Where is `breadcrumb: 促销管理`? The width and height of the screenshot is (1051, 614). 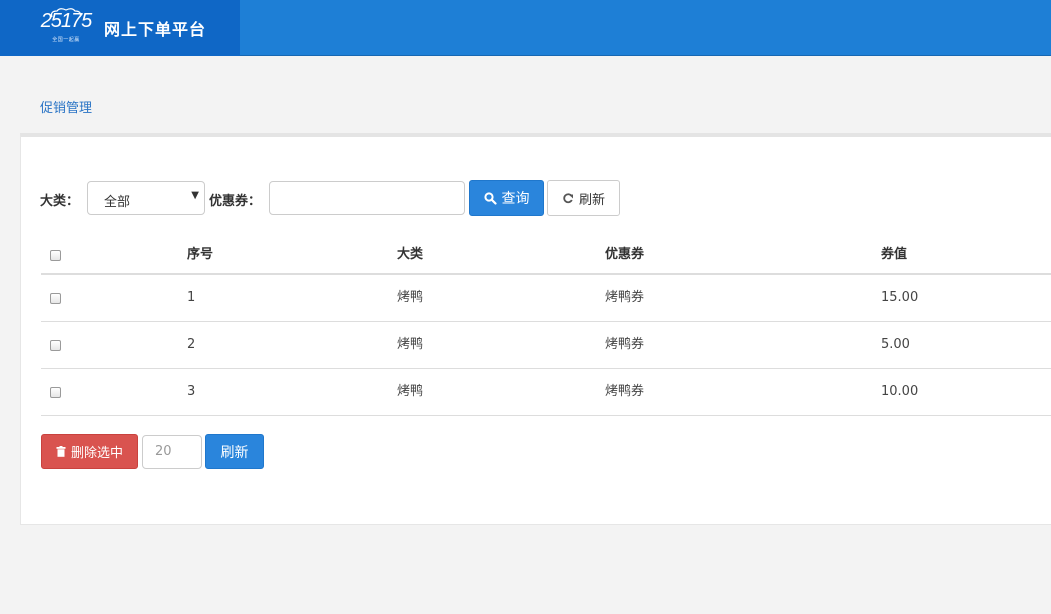
breadcrumb: 促销管理 is located at coordinates (66, 106).